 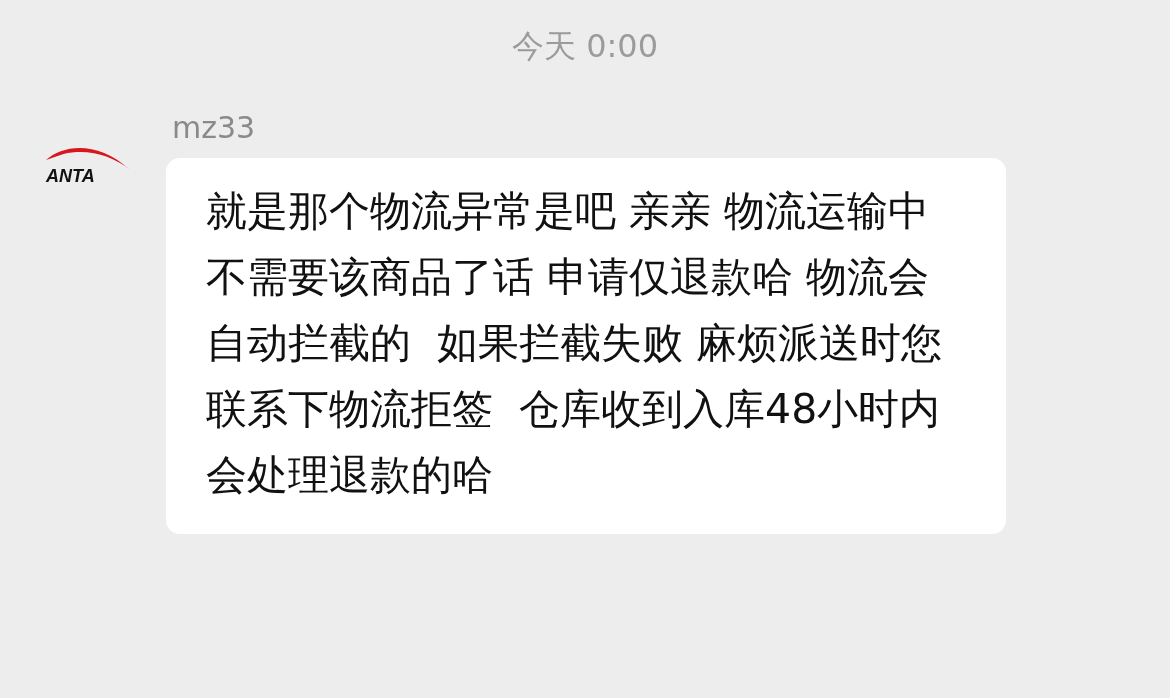 What do you see at coordinates (585, 46) in the screenshot?
I see `timestamp: 今天 0:00` at bounding box center [585, 46].